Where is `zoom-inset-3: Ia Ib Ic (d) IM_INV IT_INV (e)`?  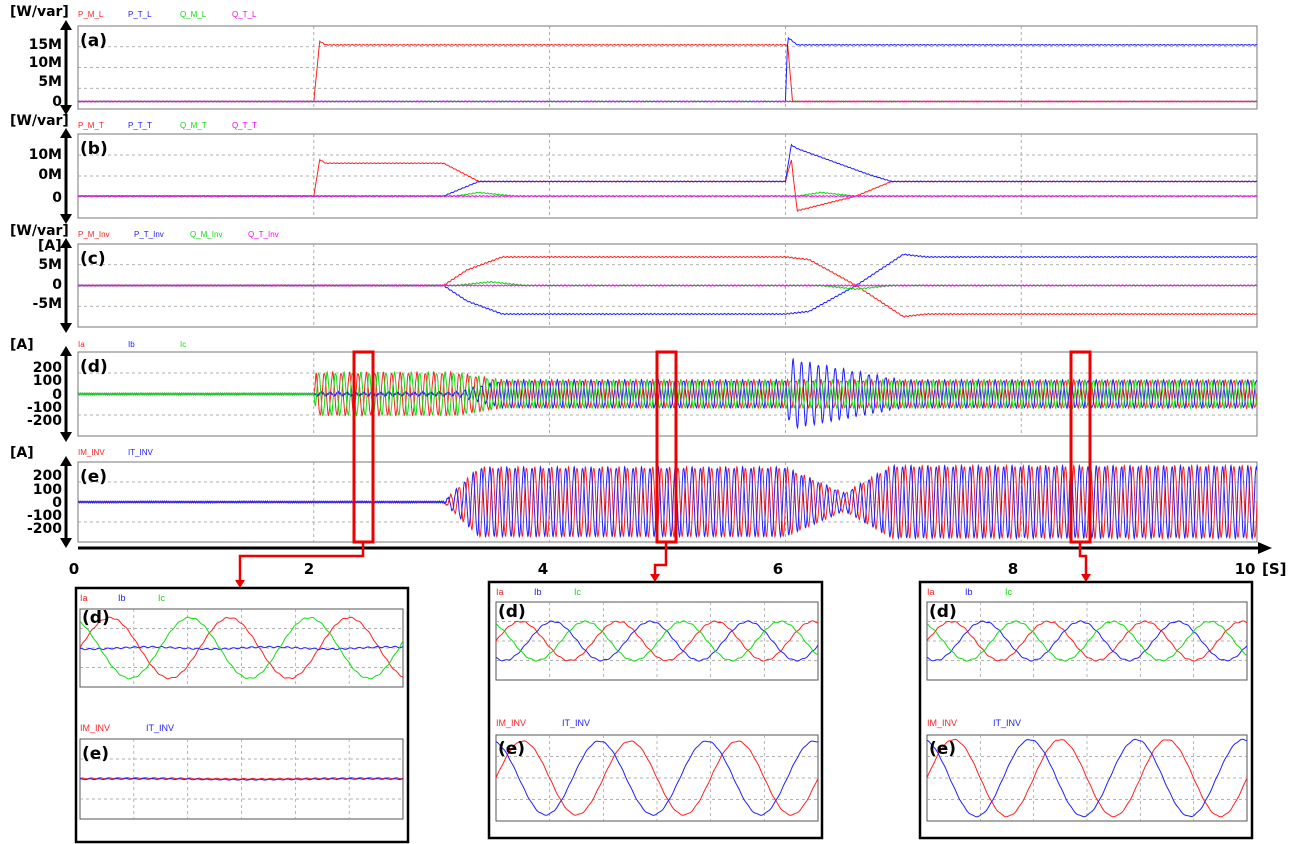
zoom-inset-3: Ia Ib Ic (d) IM_INV IT_INV (e) is located at coordinates (1086, 710).